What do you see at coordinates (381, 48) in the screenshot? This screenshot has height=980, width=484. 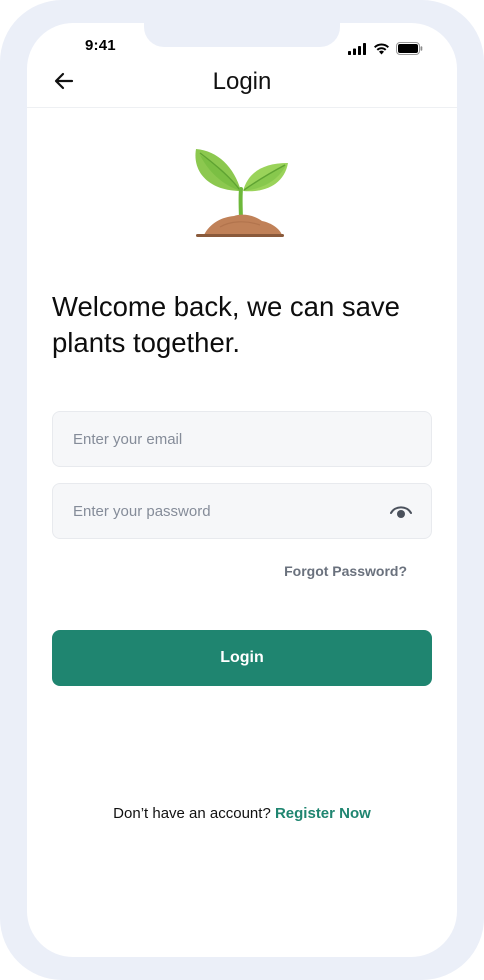 I see `wifi-icon` at bounding box center [381, 48].